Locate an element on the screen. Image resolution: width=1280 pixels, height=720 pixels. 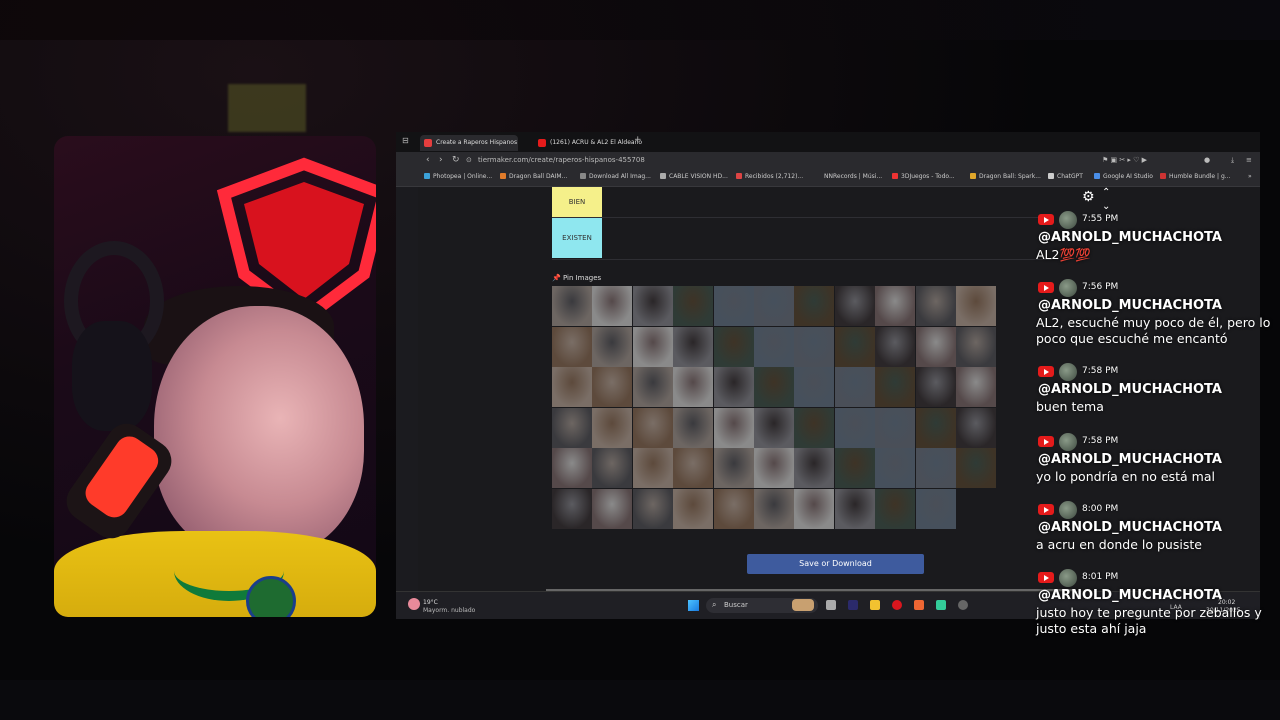
taskbar-search: ⌕ Buscar is located at coordinates (762, 605).